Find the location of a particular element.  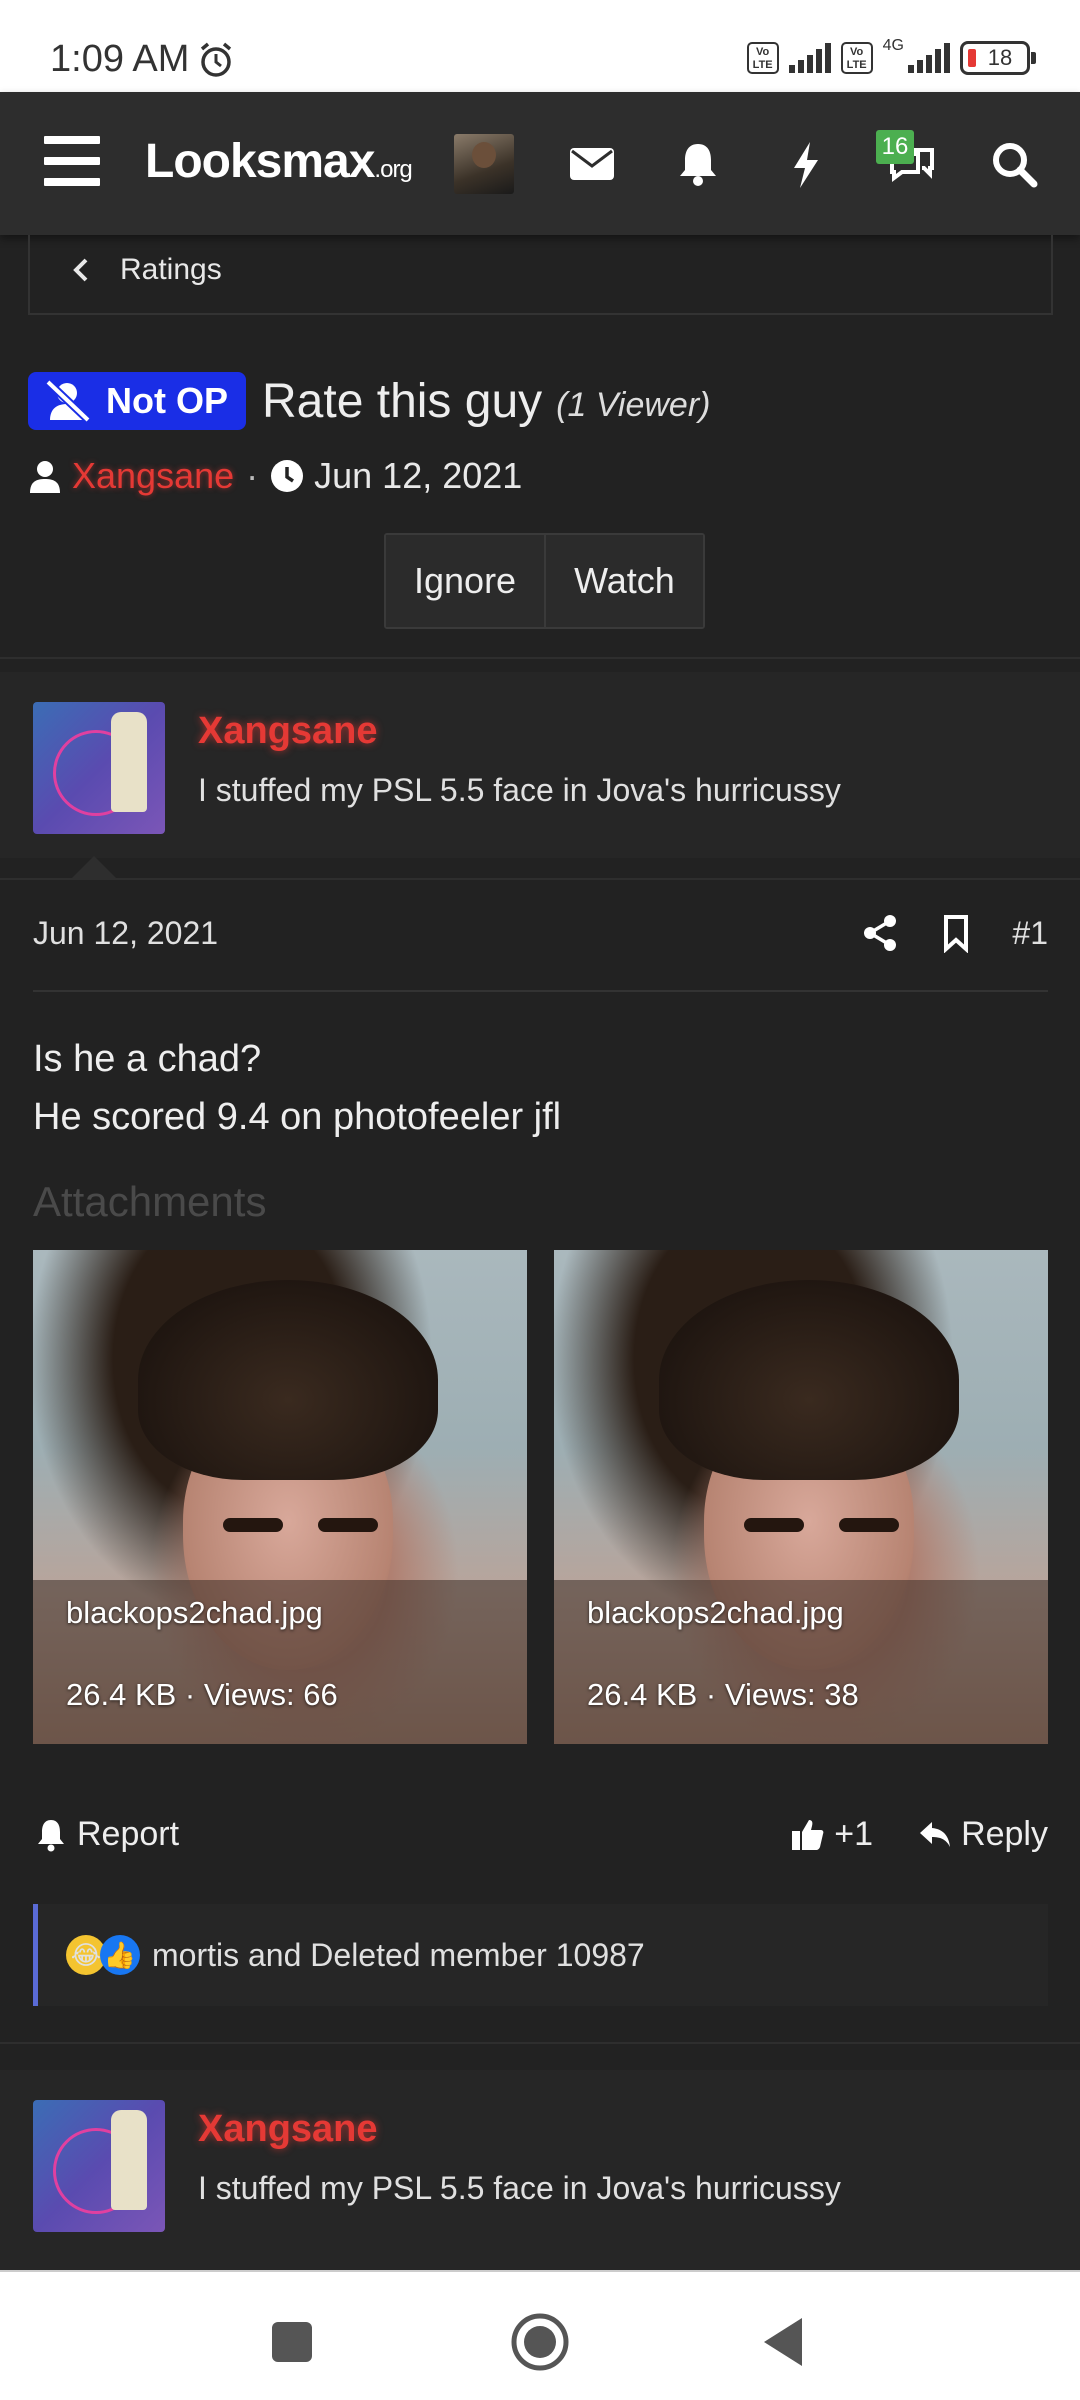

user-slash-icon is located at coordinates (68, 401).